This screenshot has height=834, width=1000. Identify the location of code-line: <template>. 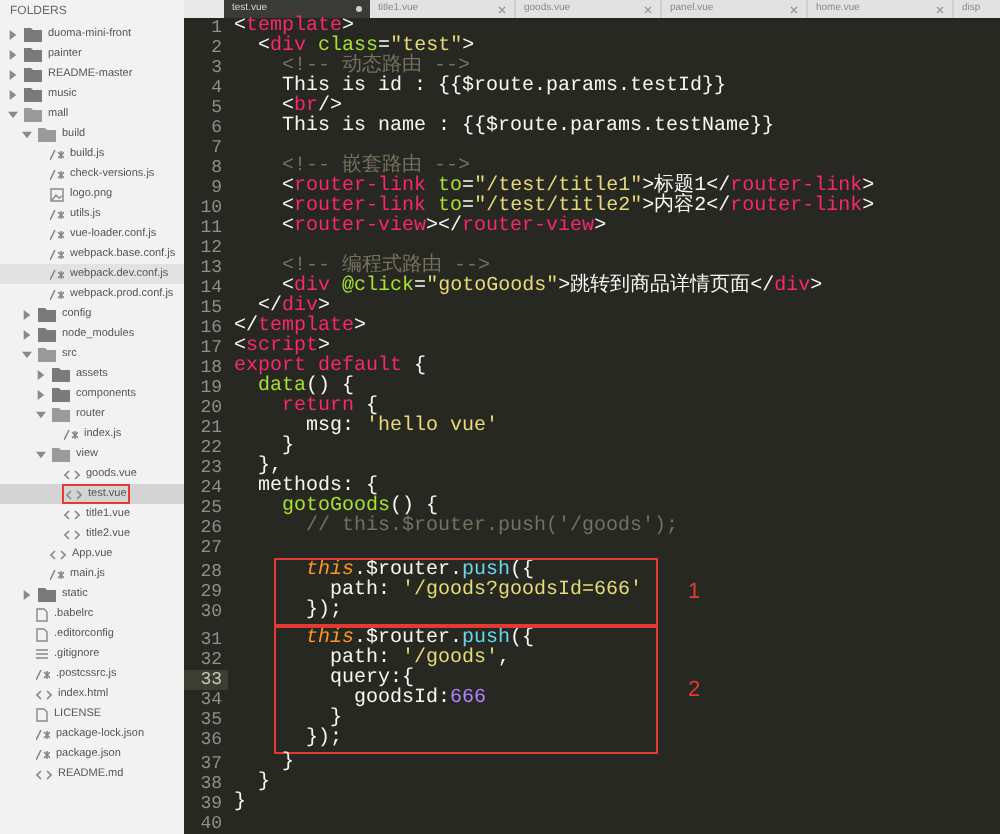
(293, 28).